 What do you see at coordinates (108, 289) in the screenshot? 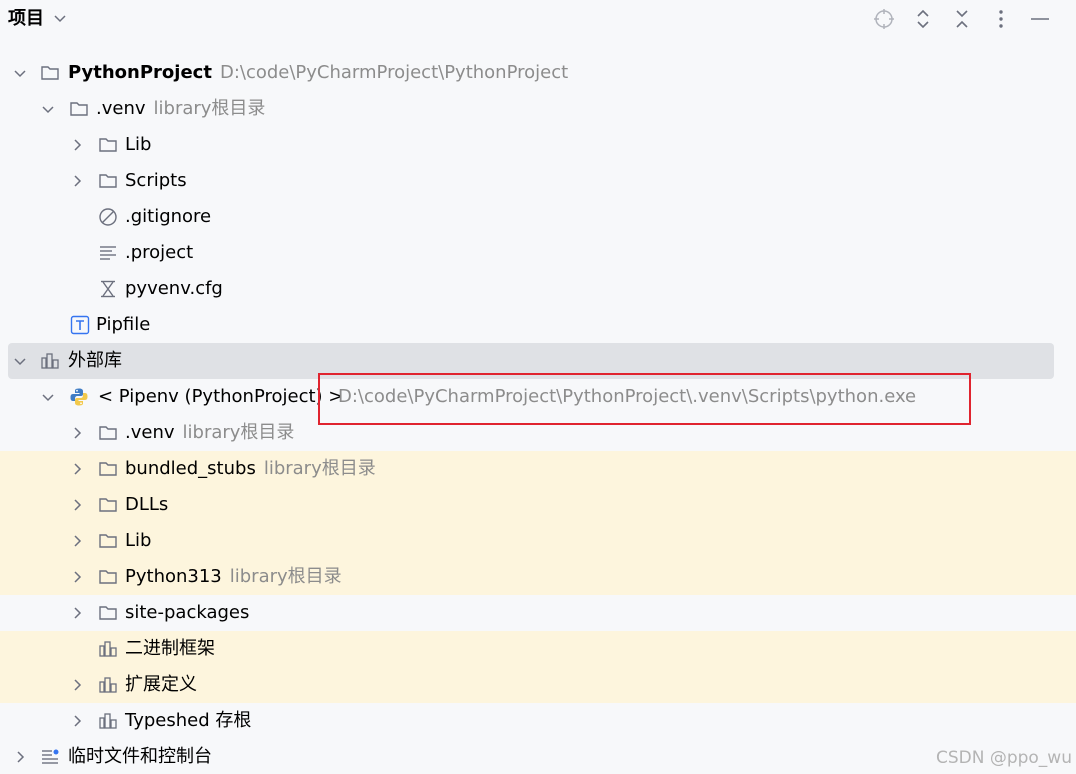
I see `config-file-icon` at bounding box center [108, 289].